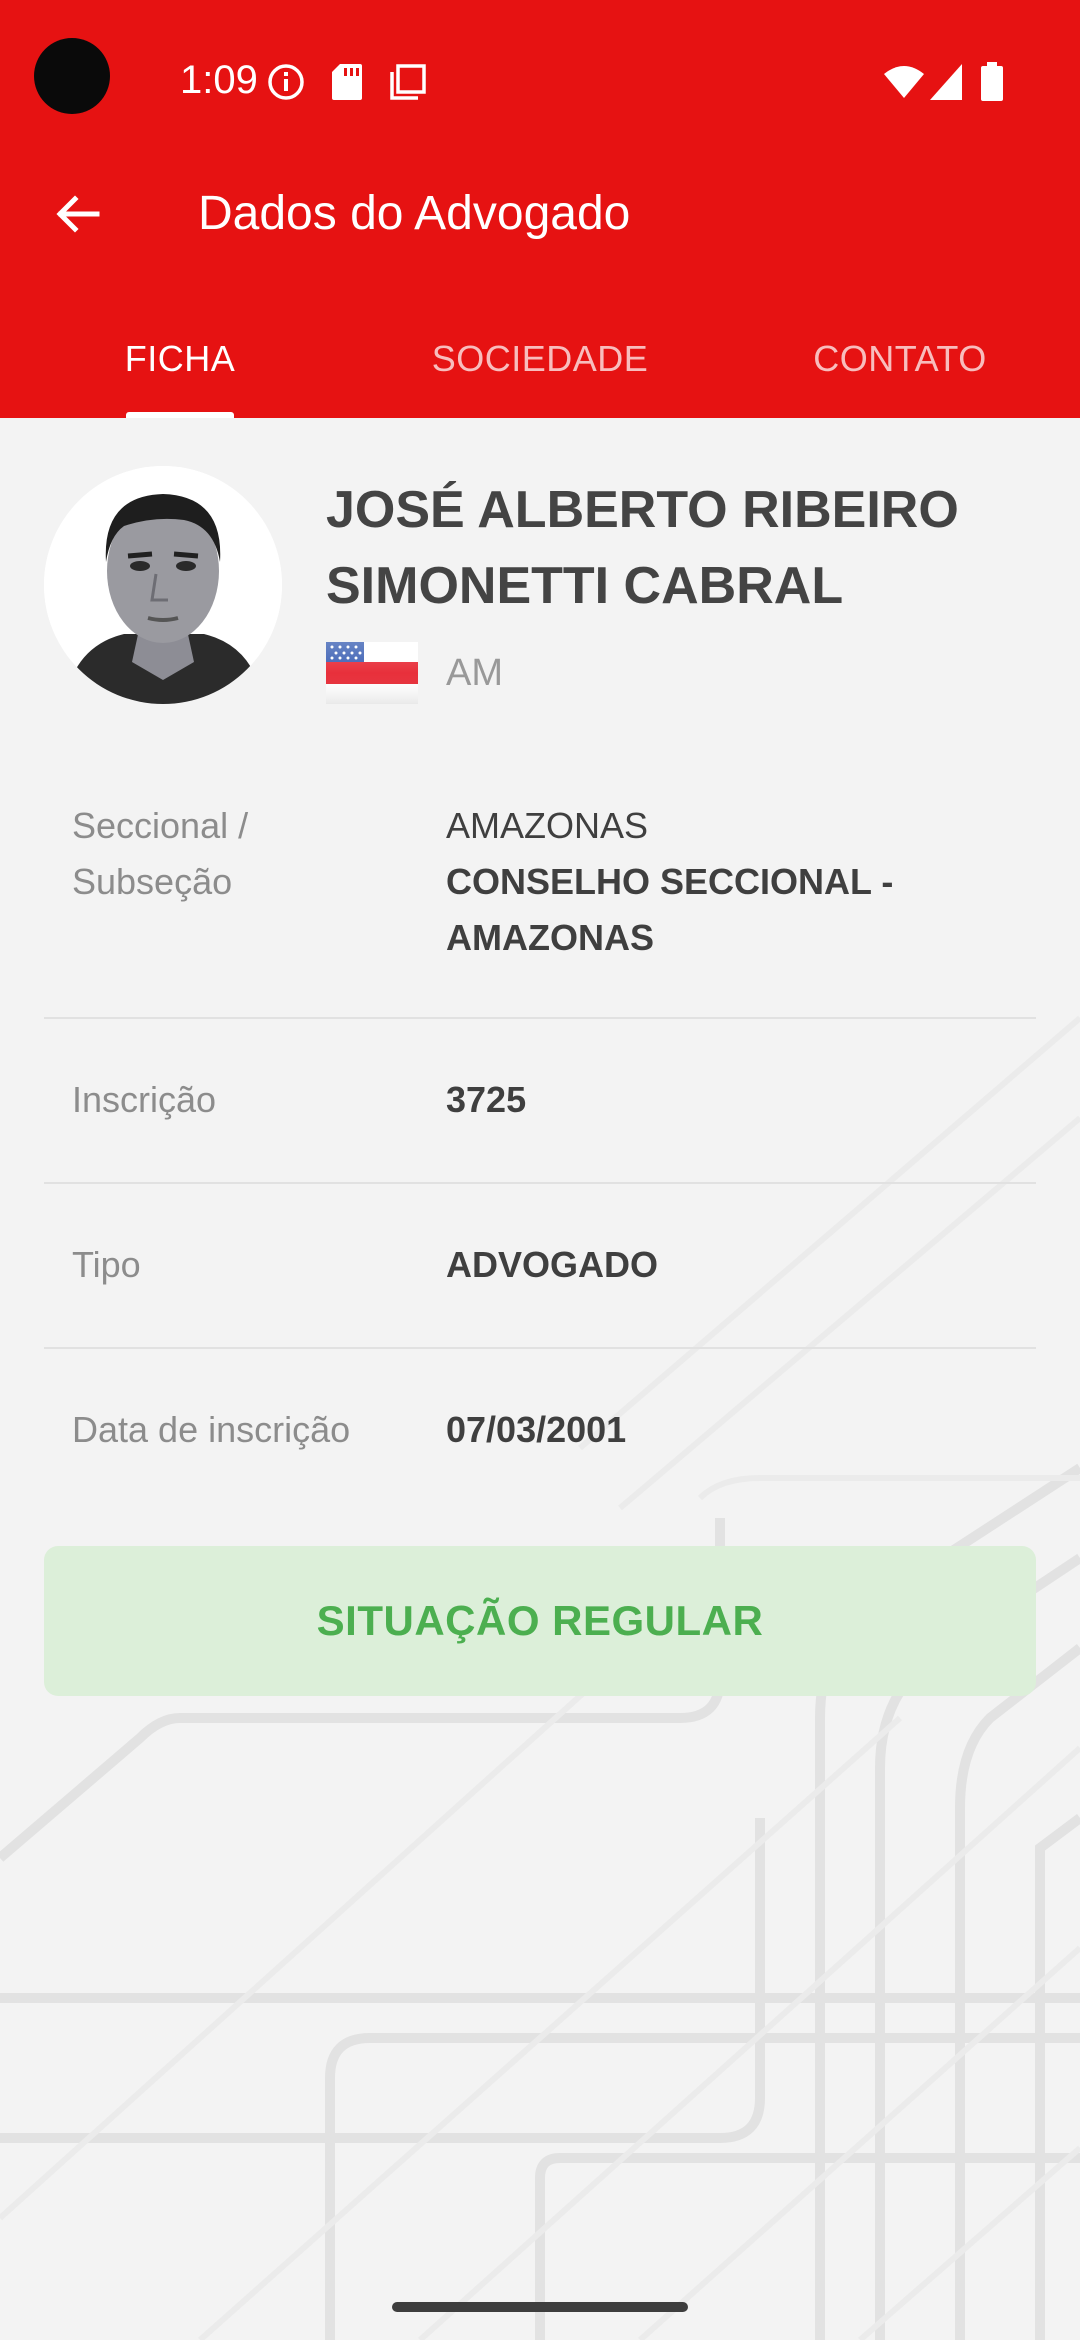  What do you see at coordinates (372, 673) in the screenshot?
I see `amazonas-flag-icon` at bounding box center [372, 673].